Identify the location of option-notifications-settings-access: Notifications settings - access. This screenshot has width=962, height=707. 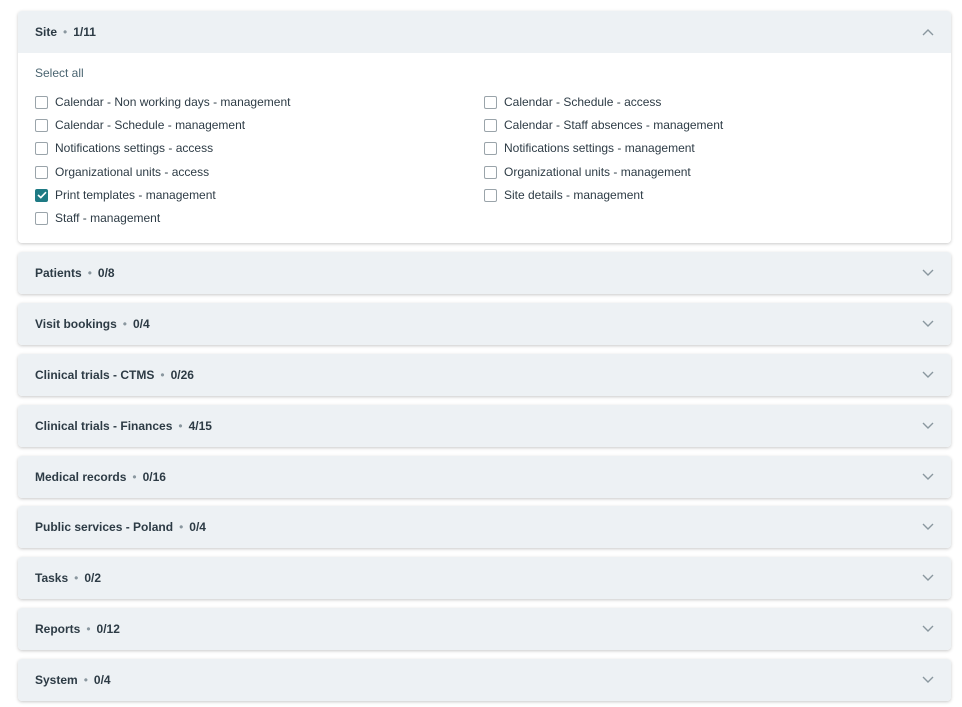
(124, 148).